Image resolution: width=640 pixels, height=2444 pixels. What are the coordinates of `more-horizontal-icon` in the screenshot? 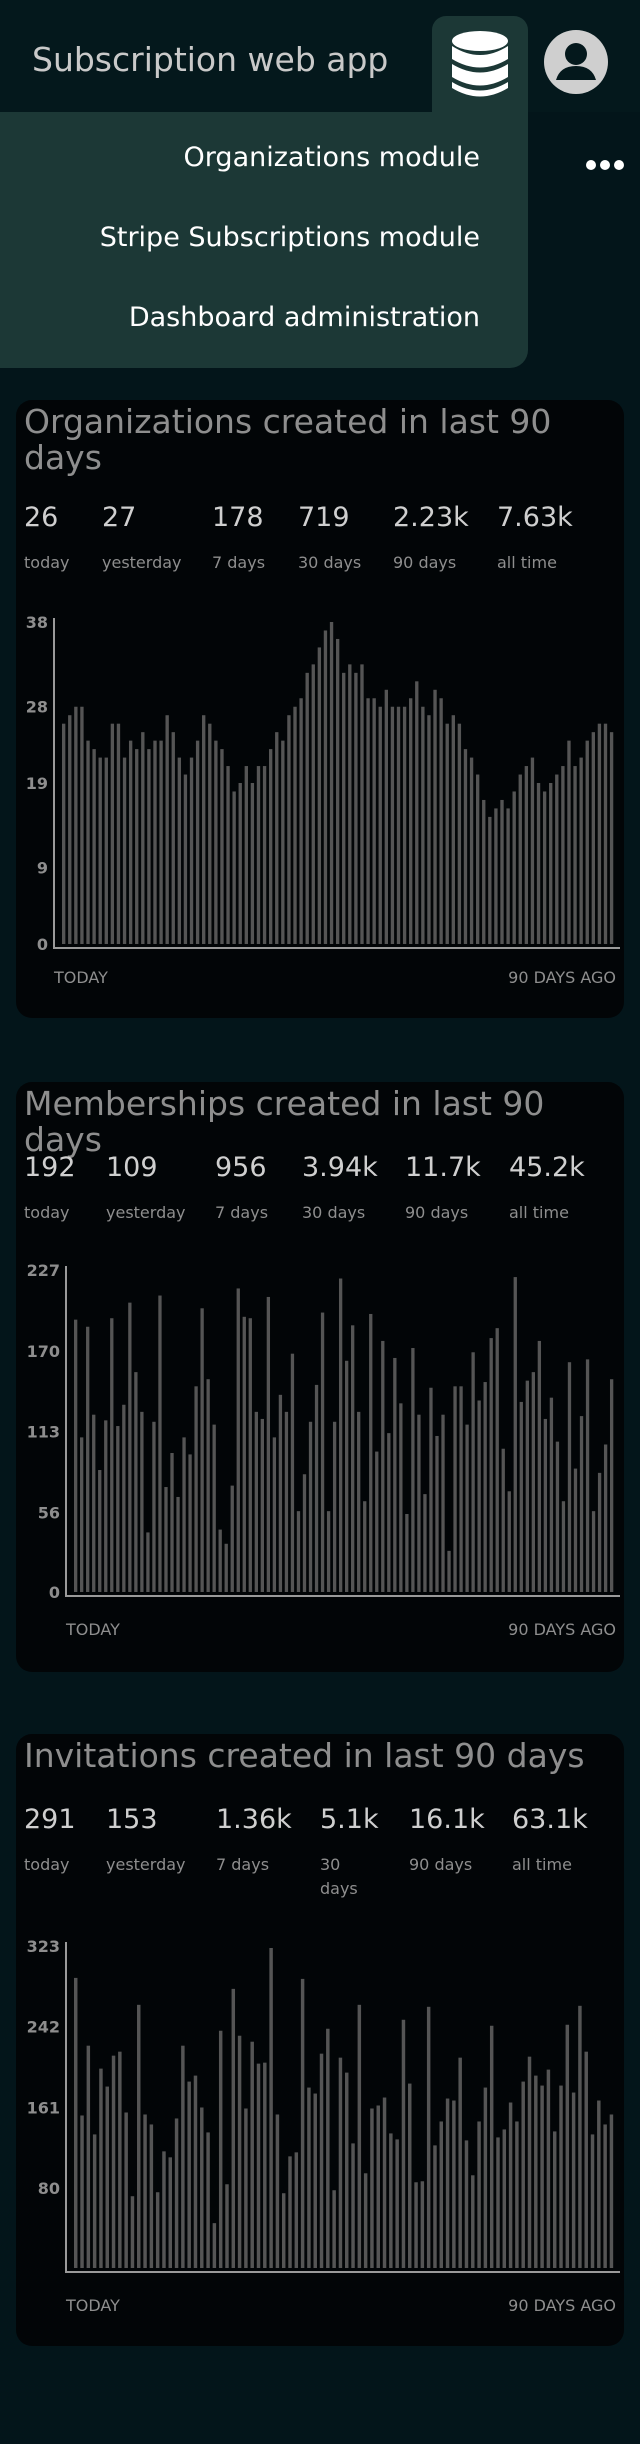 It's located at (596, 165).